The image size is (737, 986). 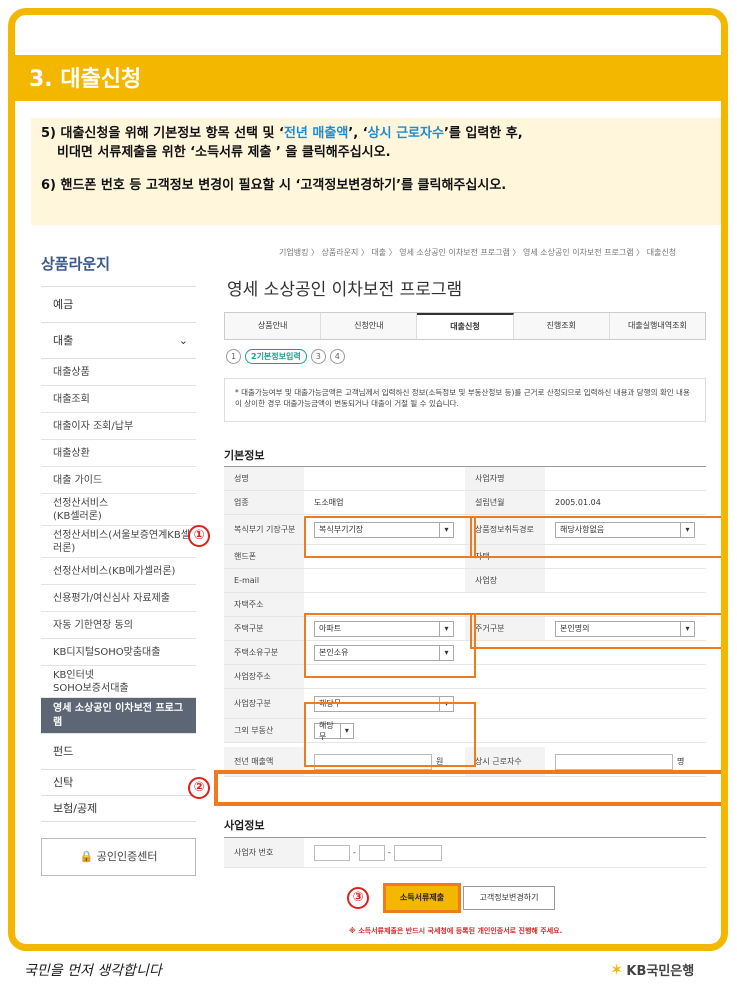 What do you see at coordinates (561, 326) in the screenshot?
I see `tab-progress: 진행조회` at bounding box center [561, 326].